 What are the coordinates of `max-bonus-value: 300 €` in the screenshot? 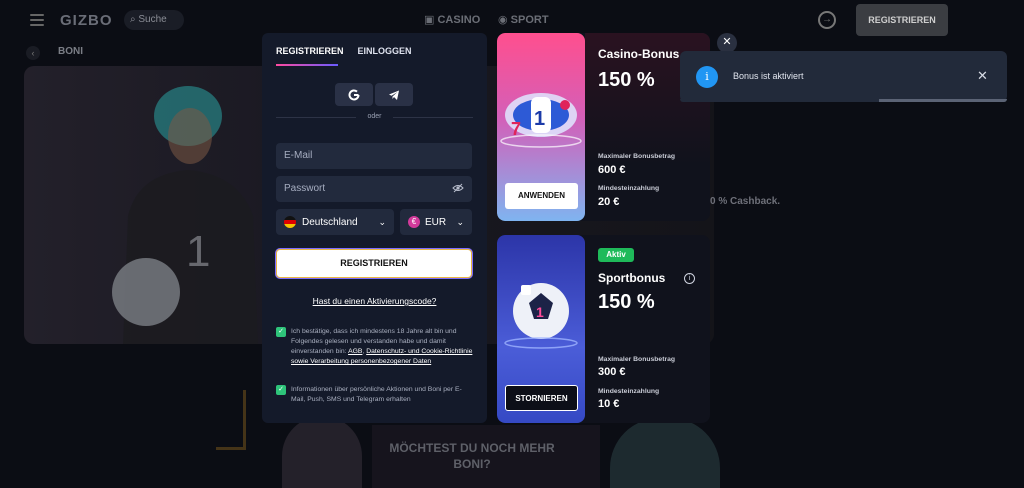 It's located at (612, 372).